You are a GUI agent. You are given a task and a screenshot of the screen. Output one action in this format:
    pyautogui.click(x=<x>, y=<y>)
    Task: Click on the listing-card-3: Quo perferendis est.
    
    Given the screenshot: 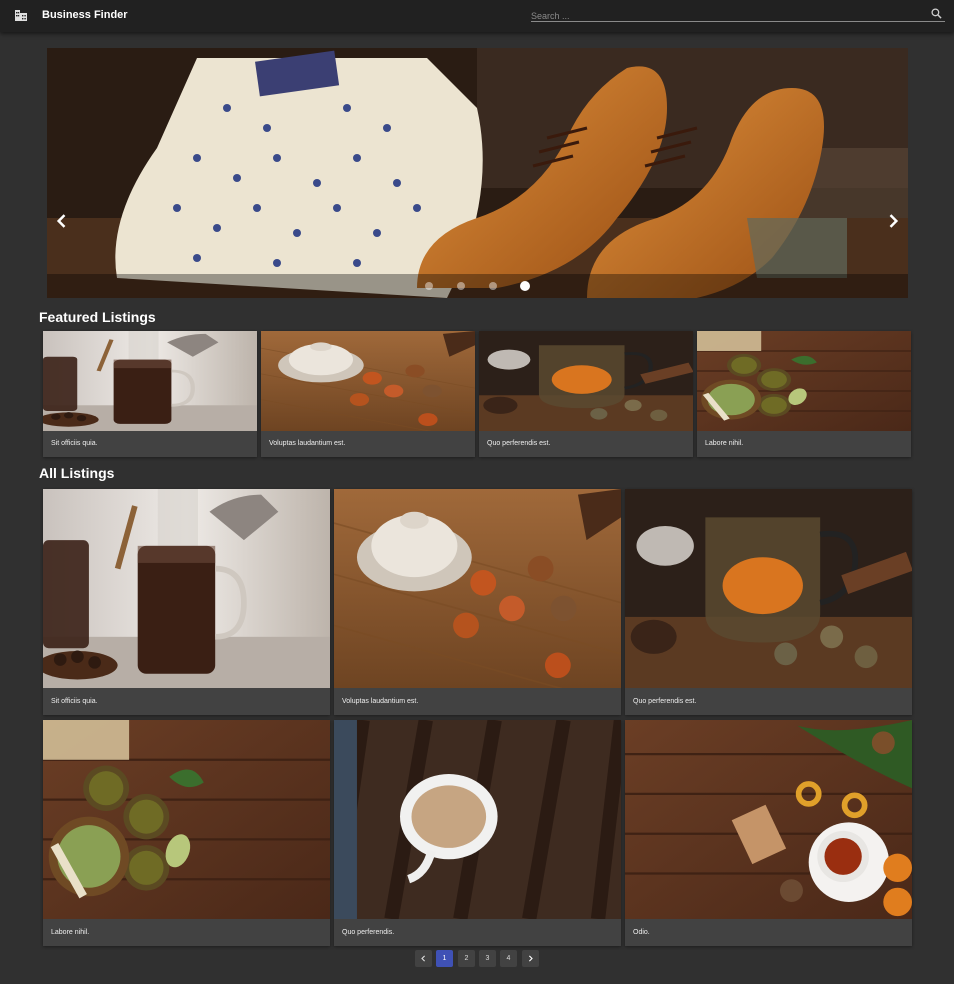 What is the action you would take?
    pyautogui.click(x=768, y=602)
    